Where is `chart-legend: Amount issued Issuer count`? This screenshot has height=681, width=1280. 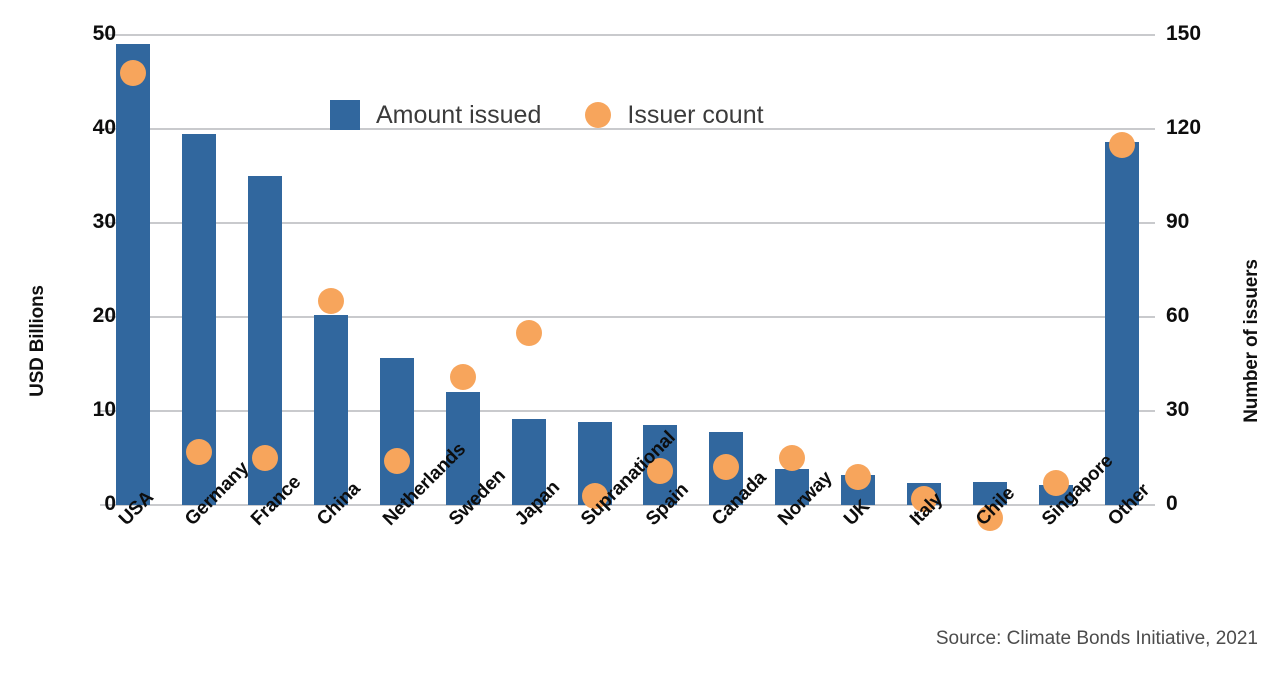 chart-legend: Amount issued Issuer count is located at coordinates (547, 115).